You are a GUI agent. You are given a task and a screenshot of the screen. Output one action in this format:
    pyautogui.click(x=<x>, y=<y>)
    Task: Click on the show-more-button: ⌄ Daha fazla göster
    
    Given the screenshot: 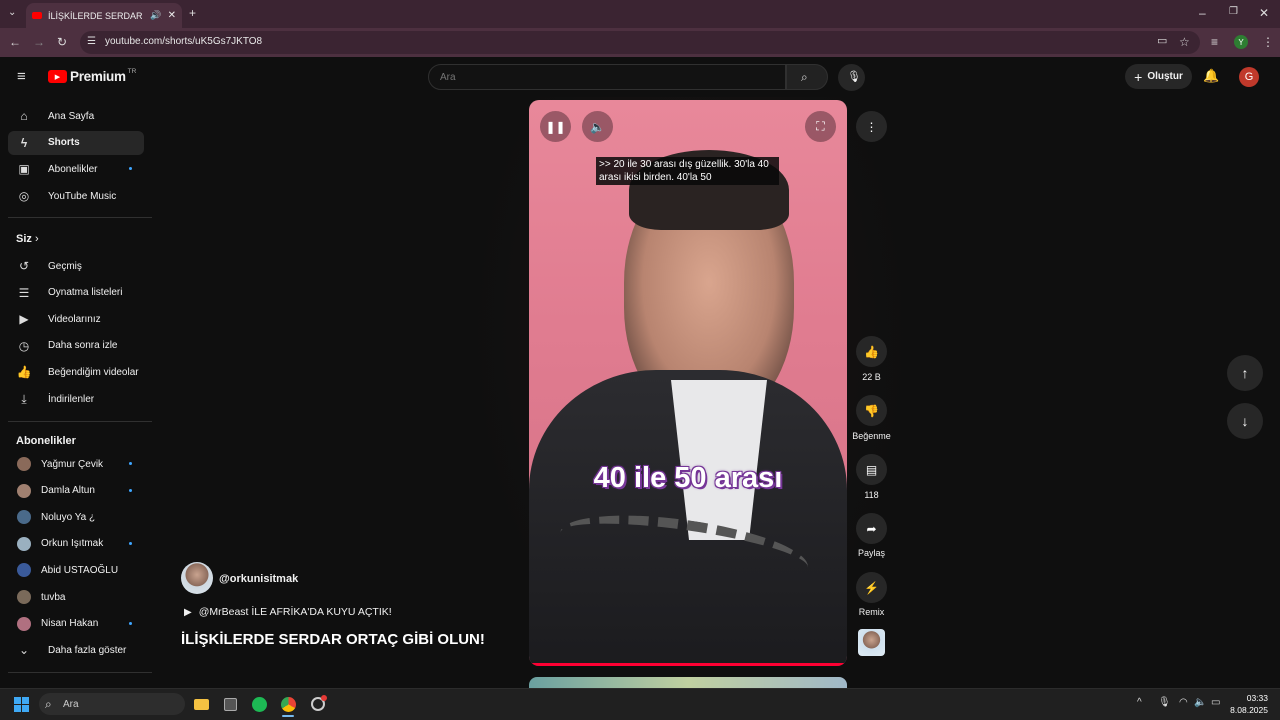 What is the action you would take?
    pyautogui.click(x=76, y=650)
    